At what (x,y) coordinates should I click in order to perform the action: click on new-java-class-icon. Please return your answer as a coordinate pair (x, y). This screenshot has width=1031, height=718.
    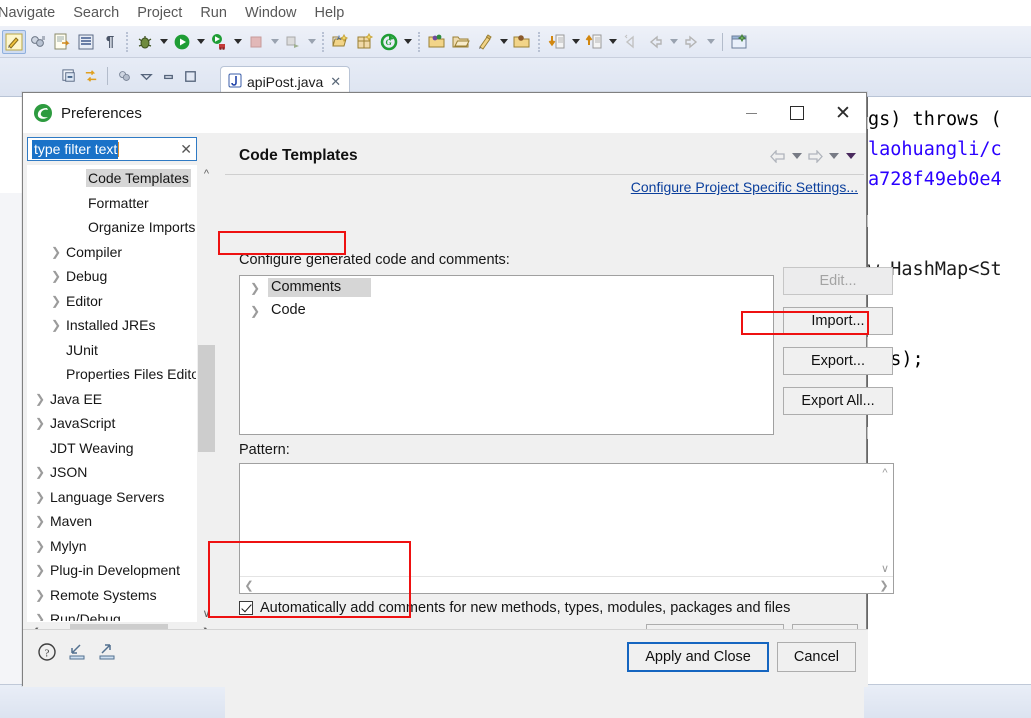
    Looking at the image, I should click on (62, 42).